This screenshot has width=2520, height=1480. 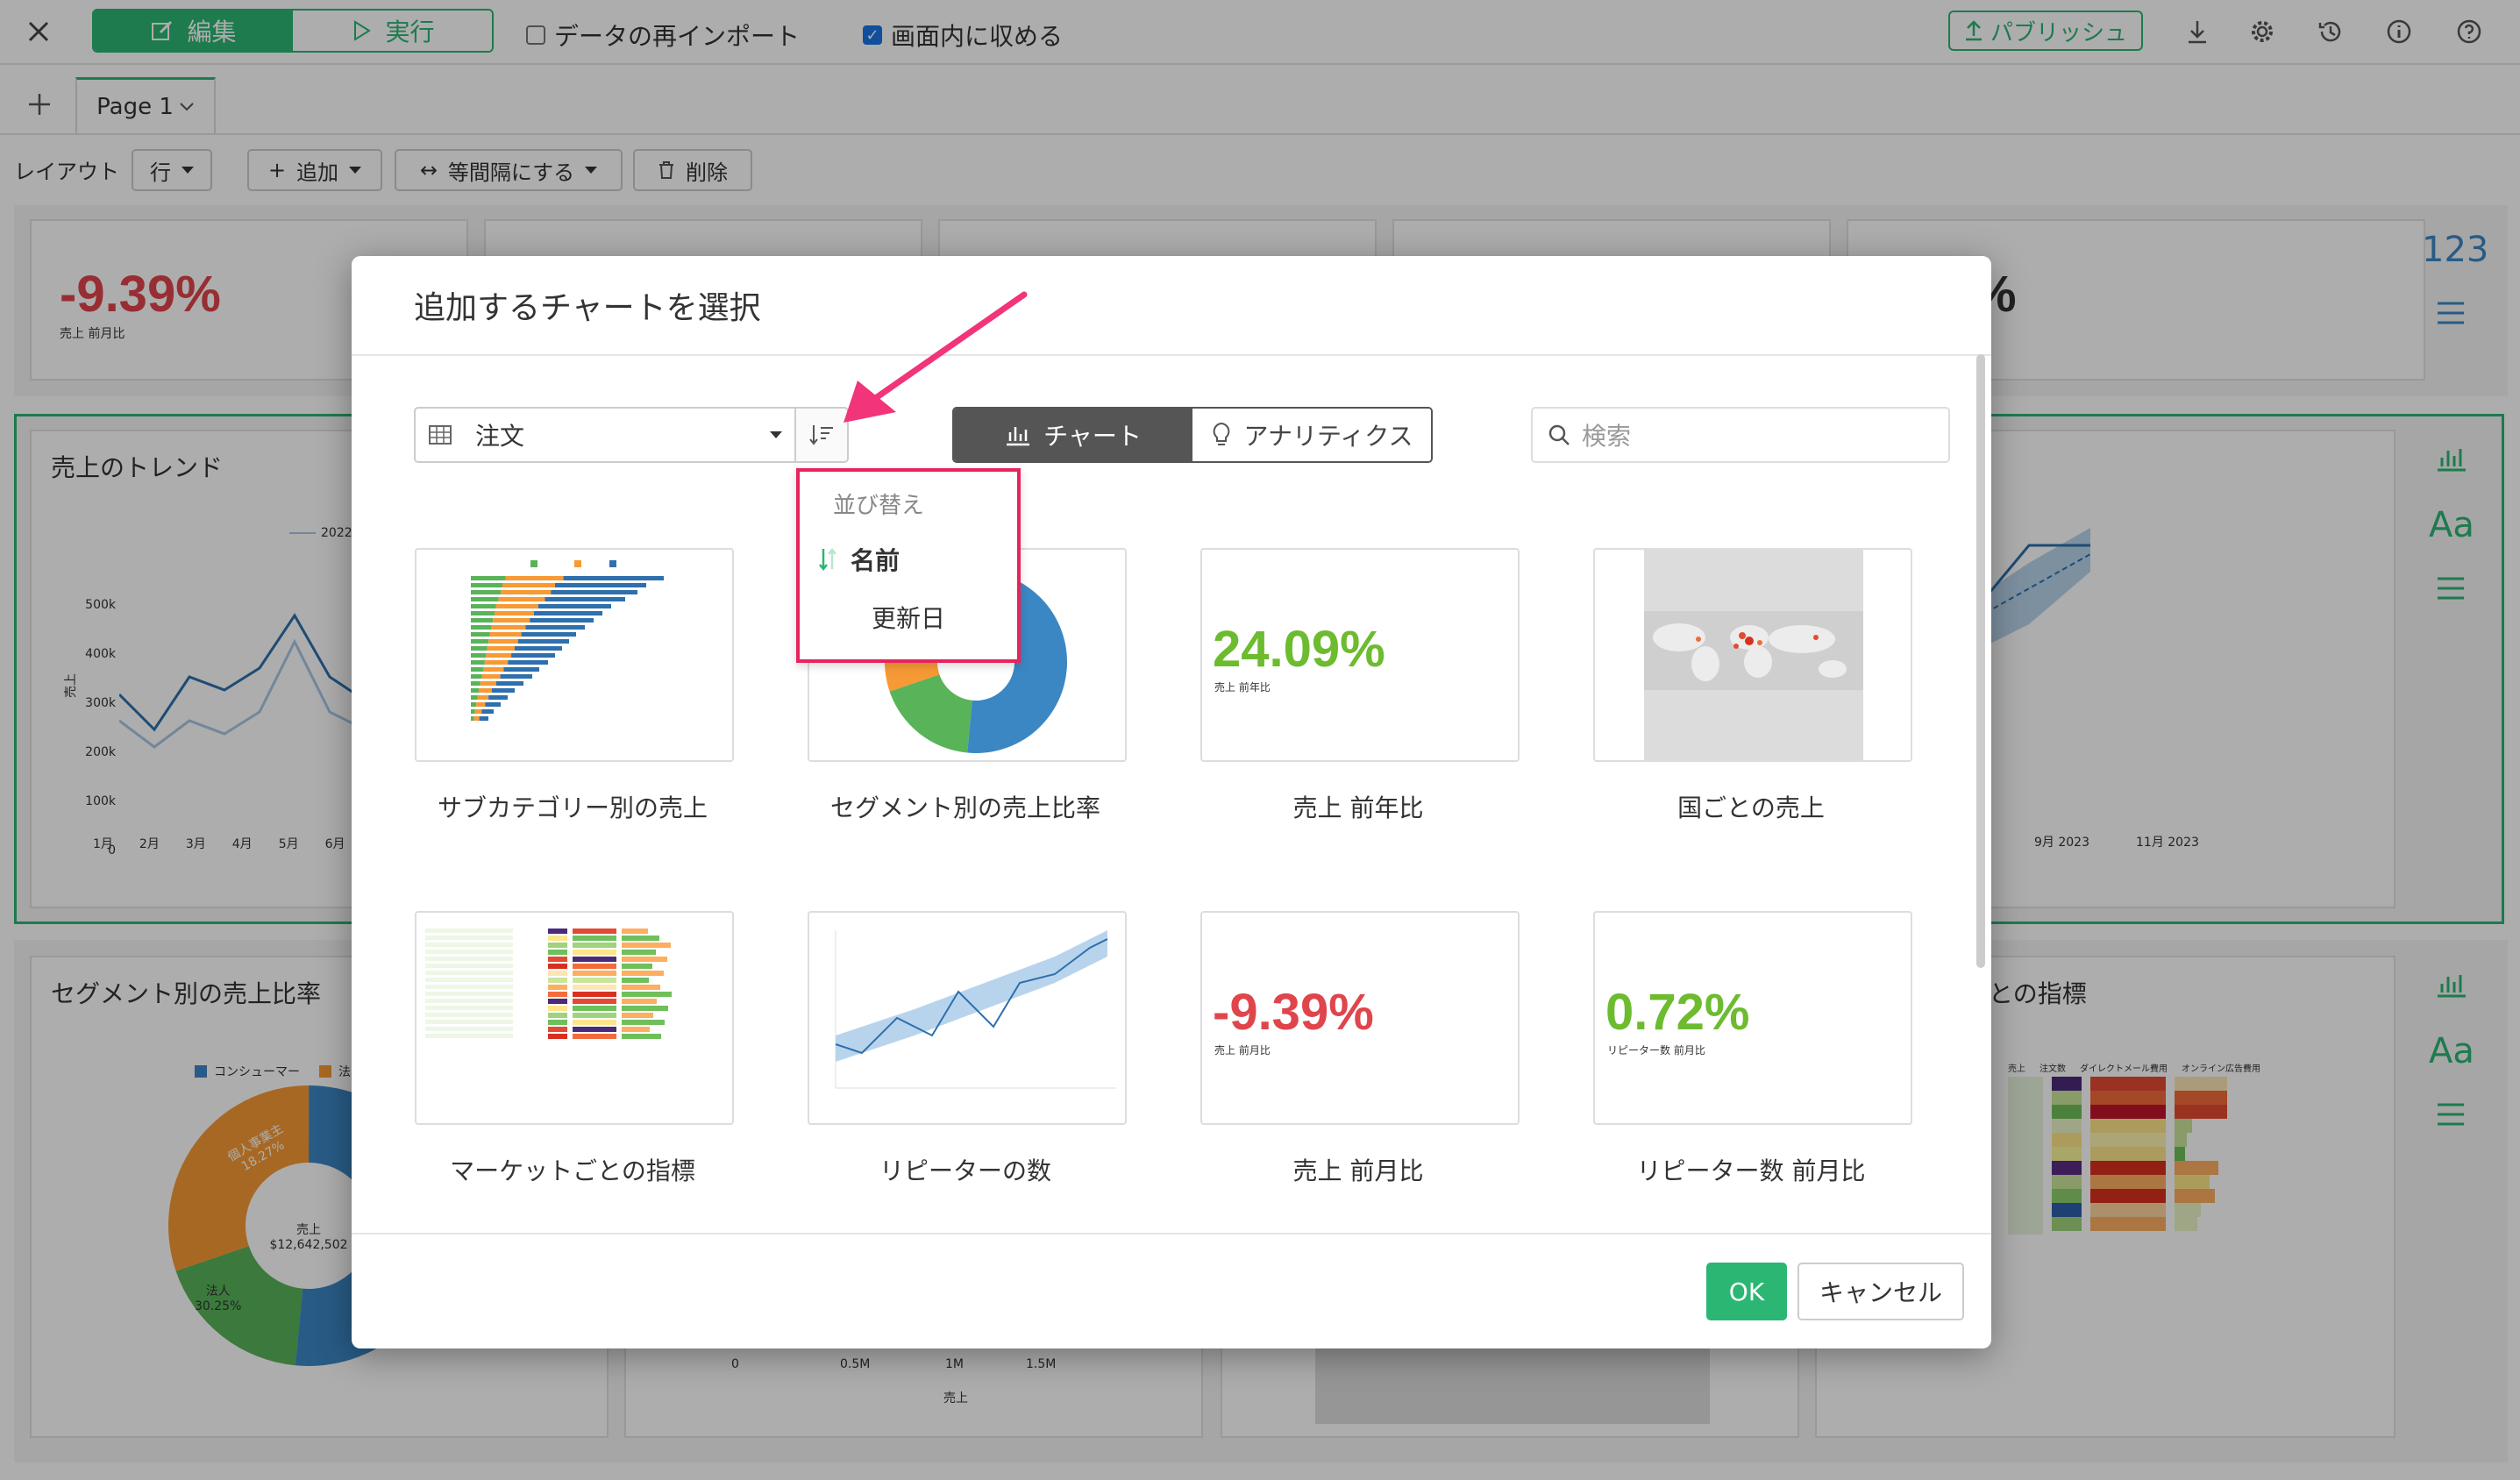 I want to click on tile-label: 国ごとの売上, so click(x=1751, y=807).